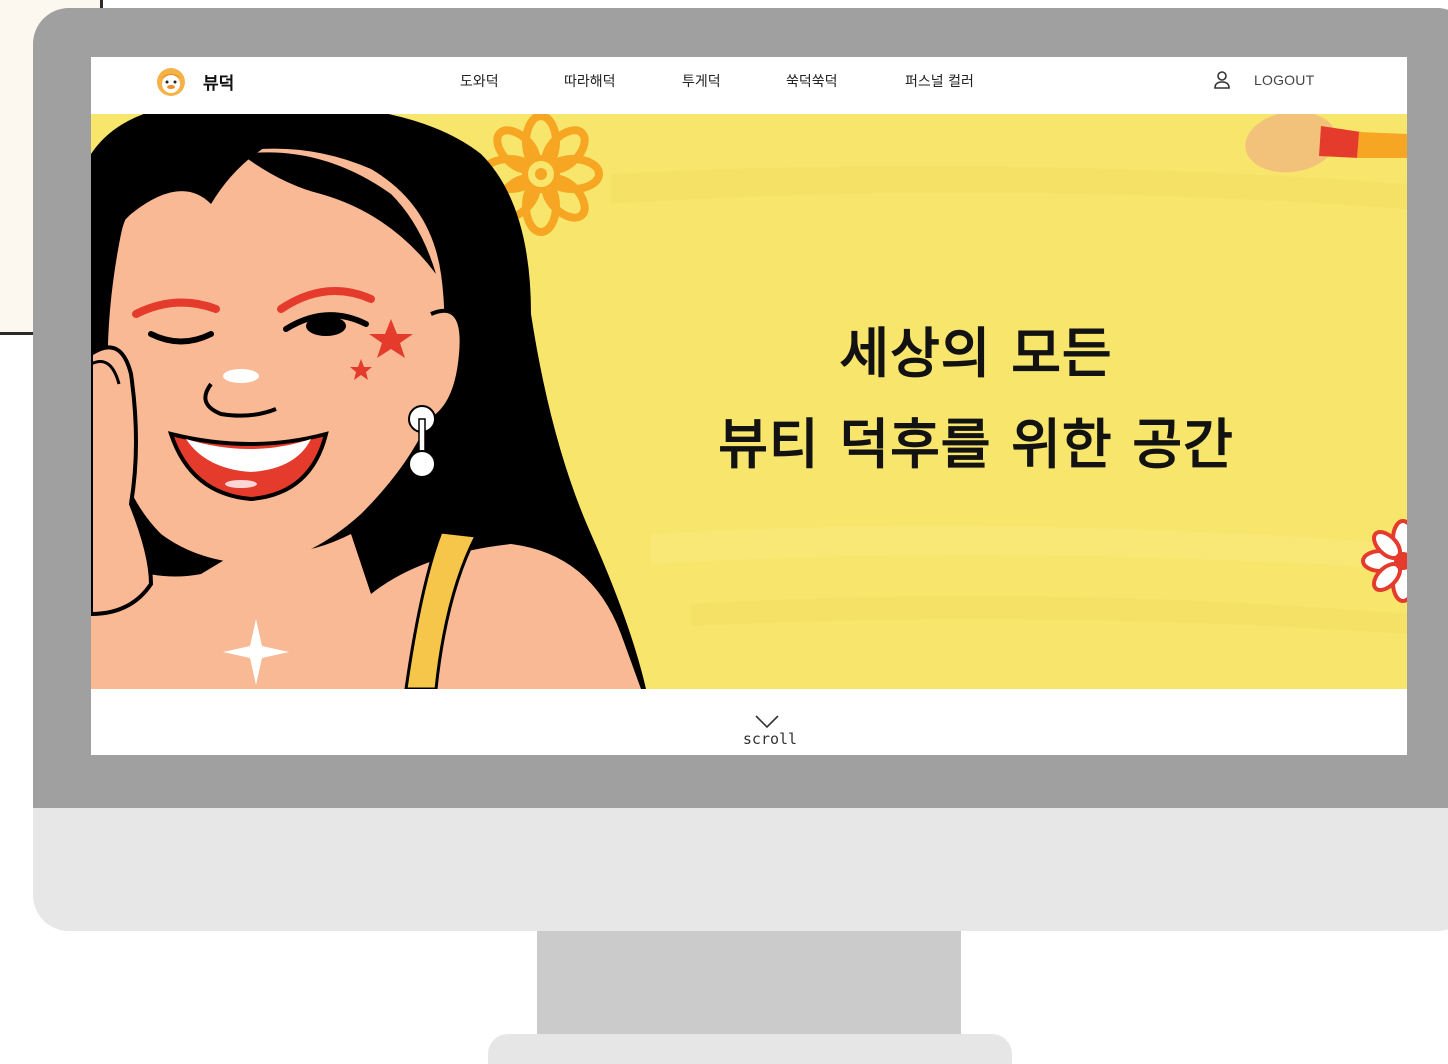 This screenshot has height=1064, width=1448. I want to click on monitor-chin, so click(740, 869).